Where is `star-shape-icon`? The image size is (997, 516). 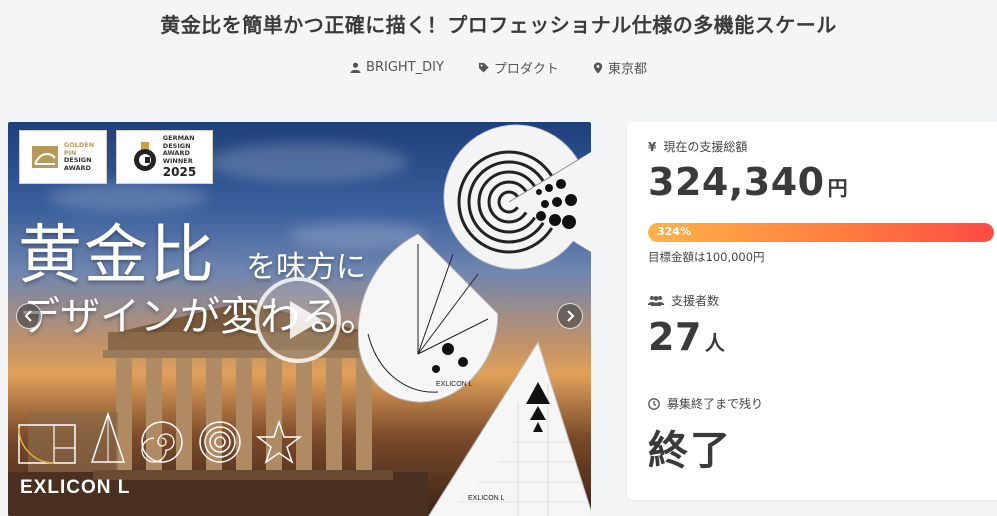
star-shape-icon is located at coordinates (279, 442).